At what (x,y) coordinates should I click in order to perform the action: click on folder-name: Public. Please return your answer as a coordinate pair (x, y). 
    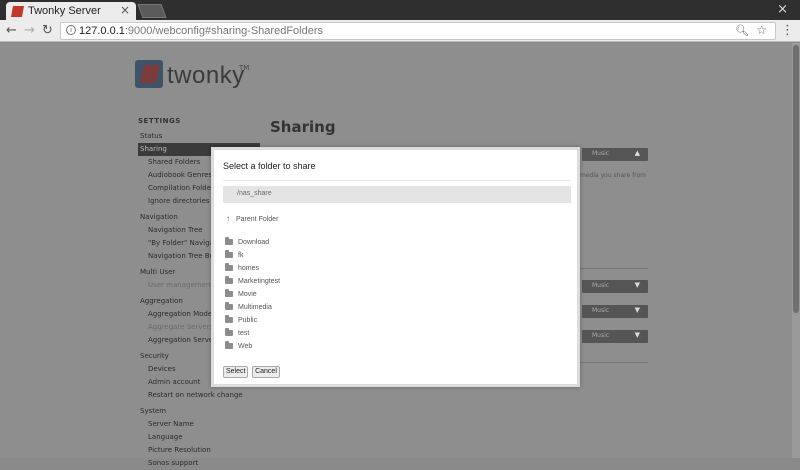
    Looking at the image, I should click on (248, 320).